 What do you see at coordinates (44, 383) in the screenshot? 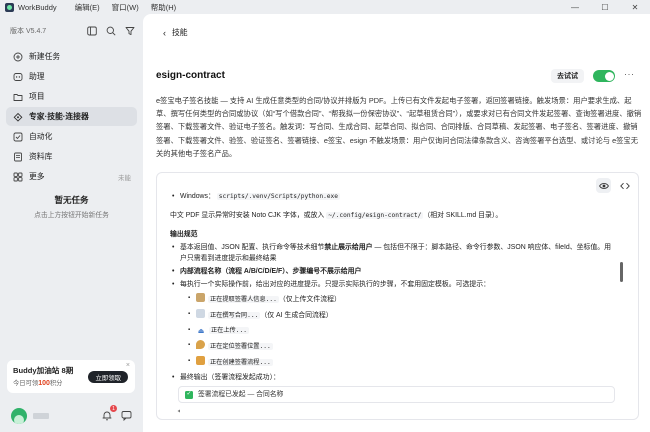
I see `promo-points: 100` at bounding box center [44, 383].